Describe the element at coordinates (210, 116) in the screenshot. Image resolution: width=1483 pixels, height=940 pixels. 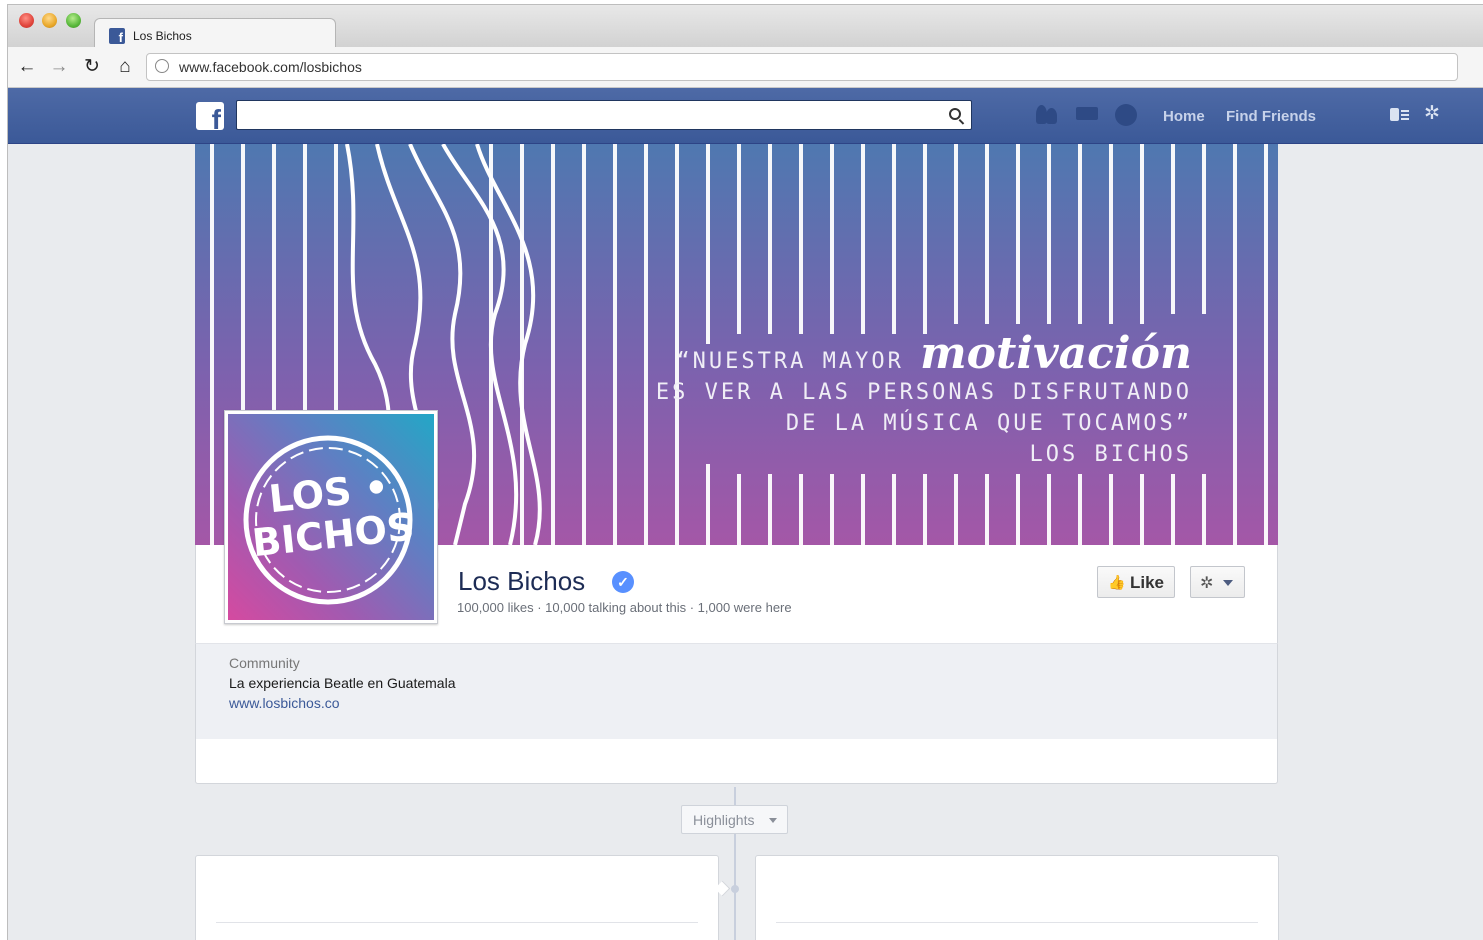
I see `facebook-logo-icon: f` at that location.